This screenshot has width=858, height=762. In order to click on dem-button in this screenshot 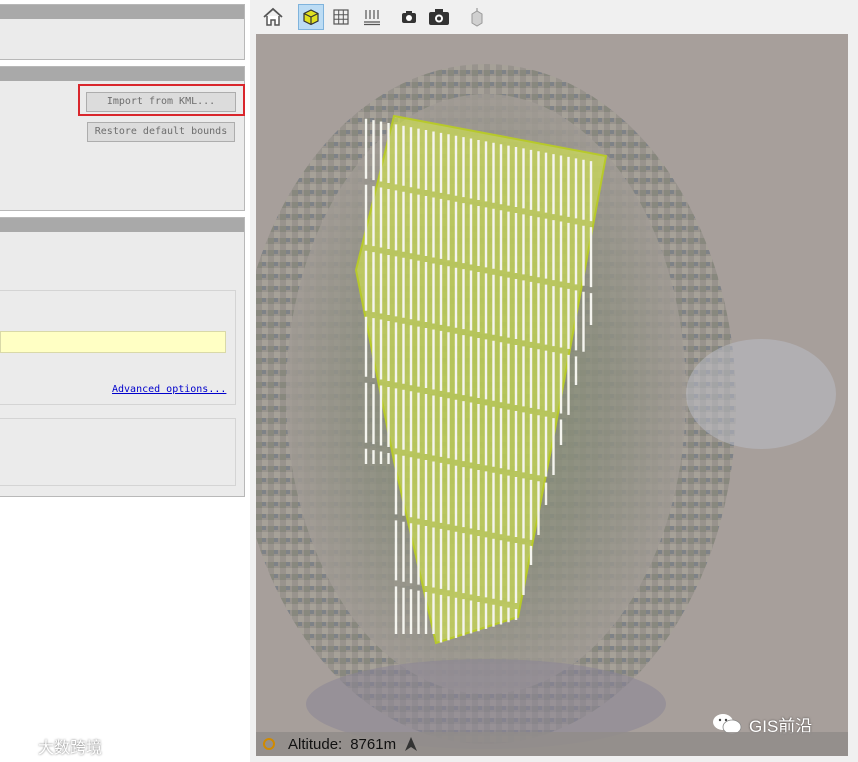, I will do `click(477, 17)`.